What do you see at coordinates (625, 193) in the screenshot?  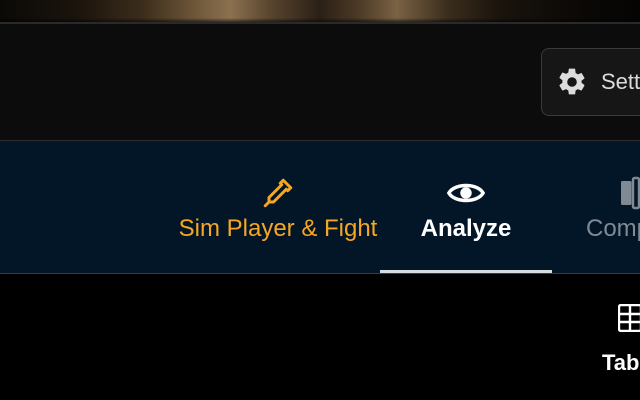 I see `compare-icon` at bounding box center [625, 193].